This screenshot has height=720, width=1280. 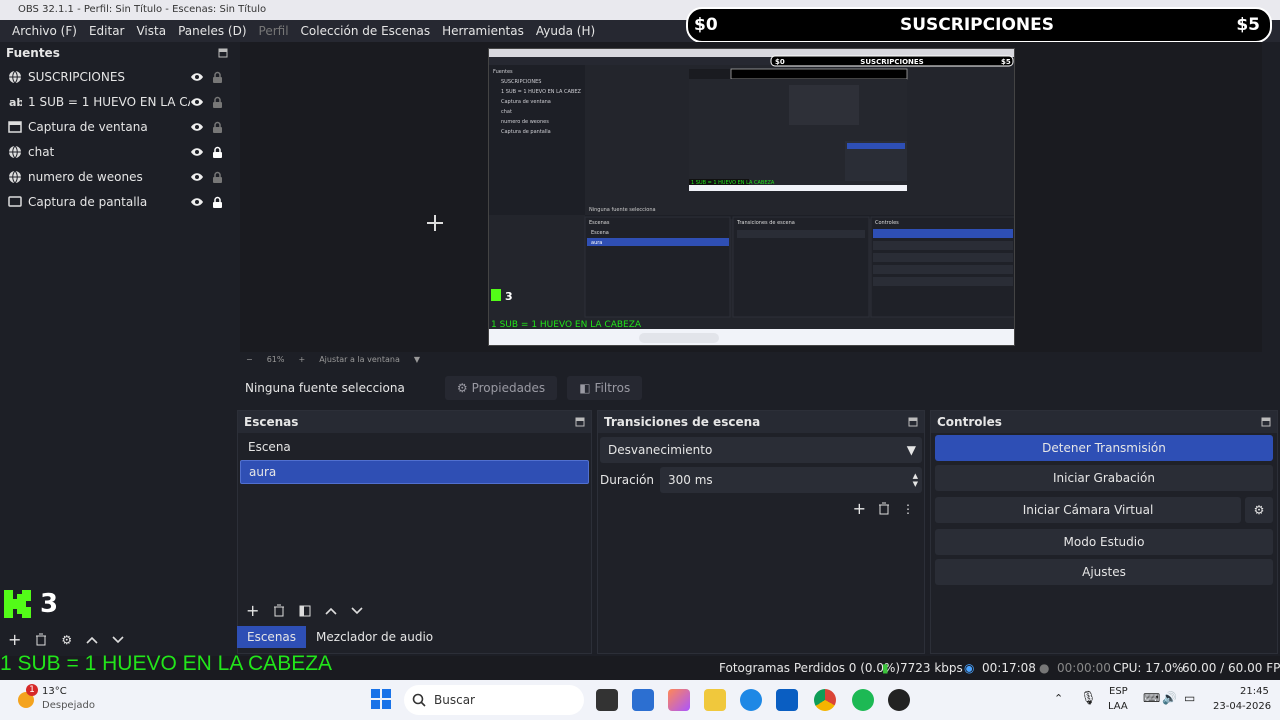 I want to click on copilot-icon, so click(x=679, y=700).